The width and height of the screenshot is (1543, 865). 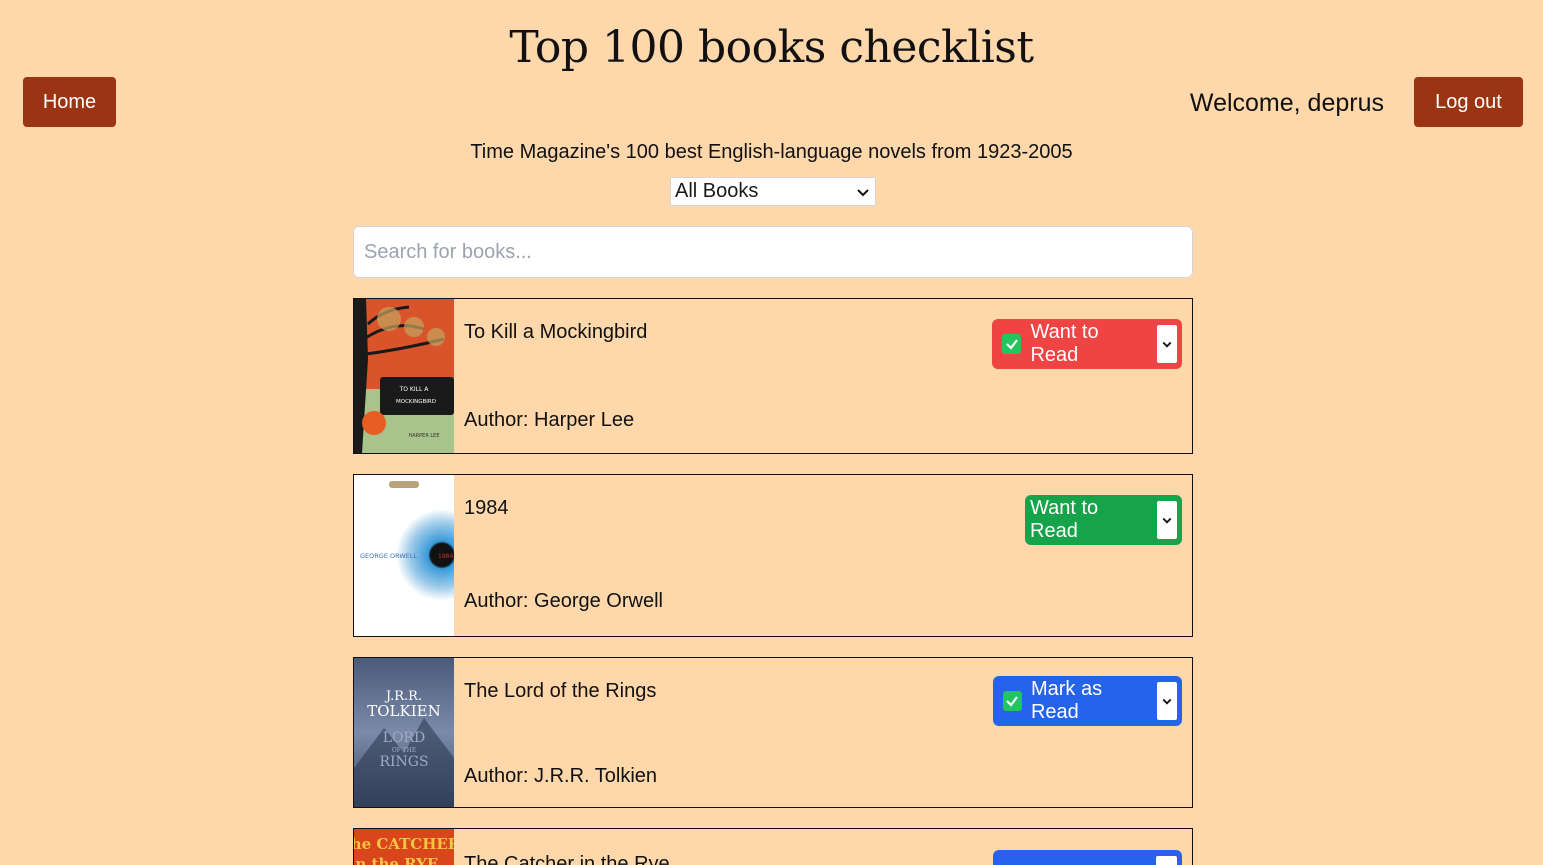 I want to click on book-cover-image: TO KILL A MOCKINGBIRD HARPER LEE, so click(x=404, y=376).